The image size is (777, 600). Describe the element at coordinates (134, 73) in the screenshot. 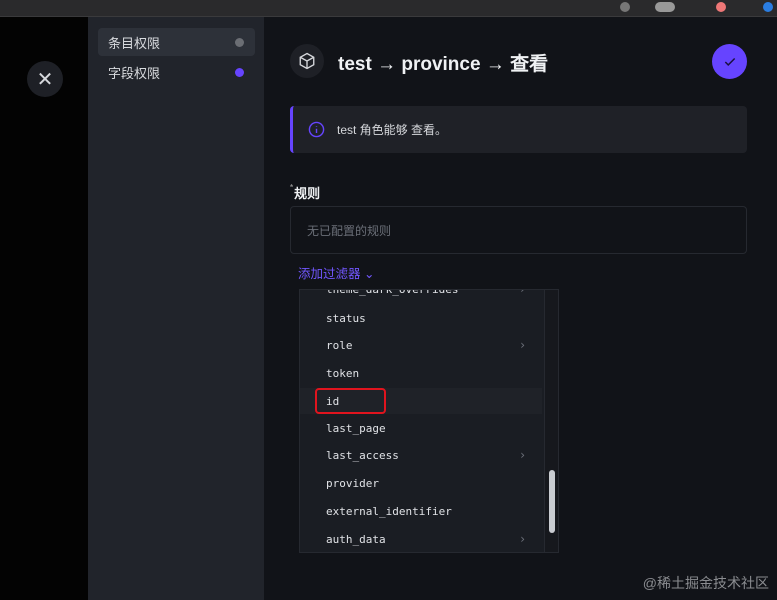

I see `sidebar-item-label: 字段权限` at that location.